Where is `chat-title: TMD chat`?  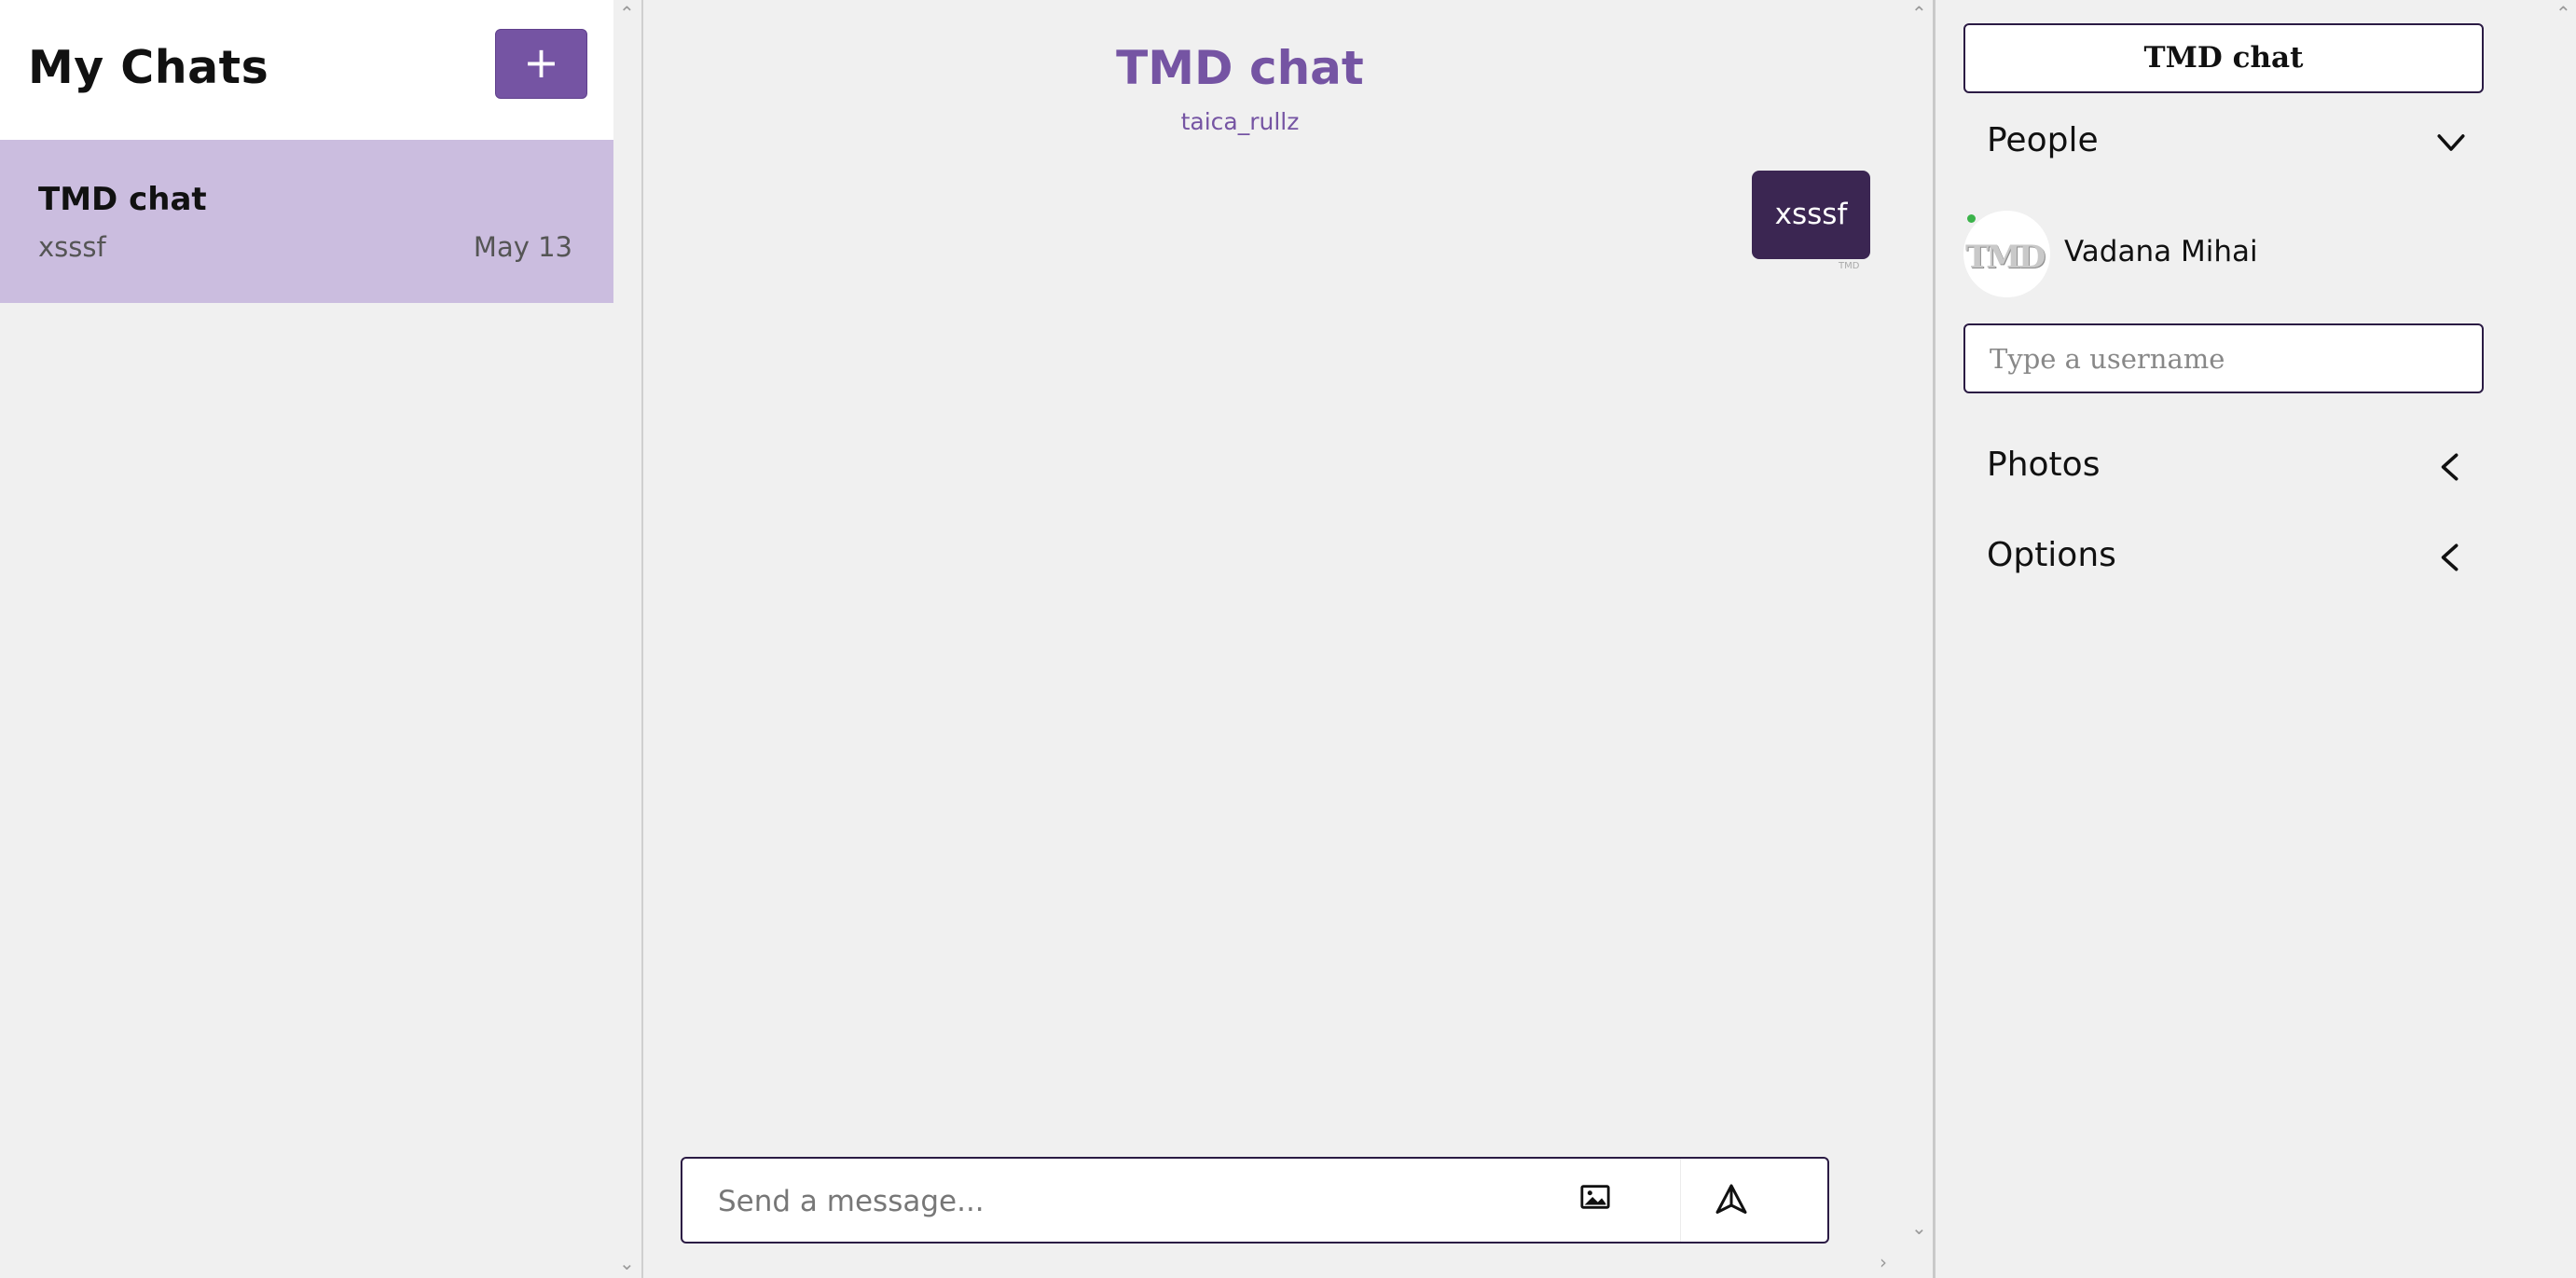 chat-title: TMD chat is located at coordinates (1240, 68).